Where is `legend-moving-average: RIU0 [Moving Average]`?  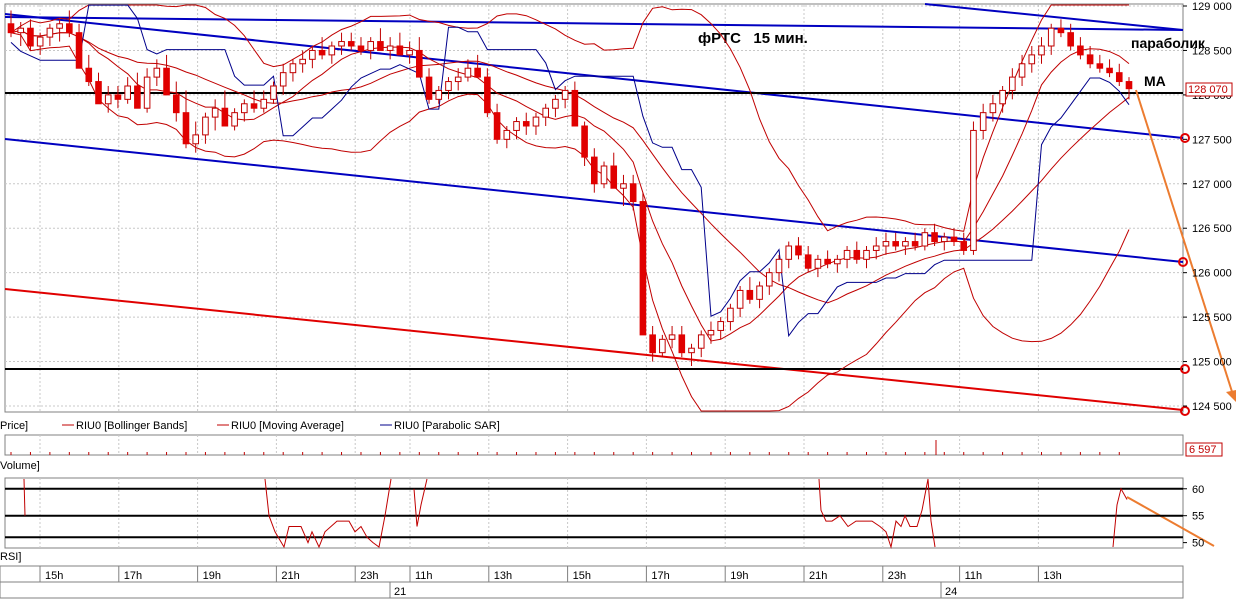 legend-moving-average: RIU0 [Moving Average] is located at coordinates (287, 426).